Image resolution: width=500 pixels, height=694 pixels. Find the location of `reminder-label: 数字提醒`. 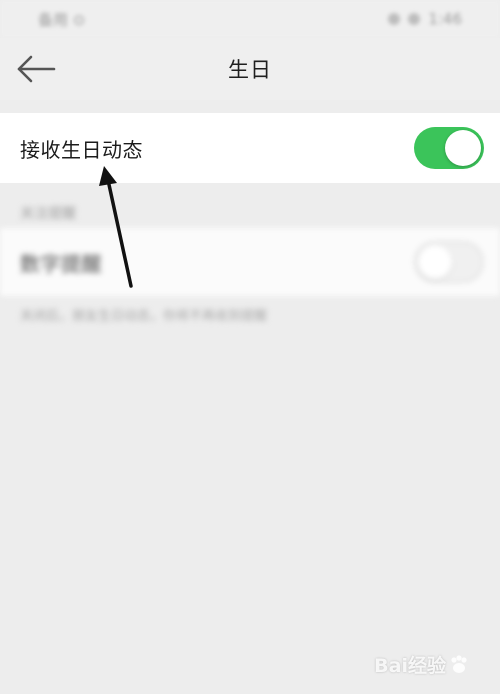

reminder-label: 数字提醒 is located at coordinates (61, 263).